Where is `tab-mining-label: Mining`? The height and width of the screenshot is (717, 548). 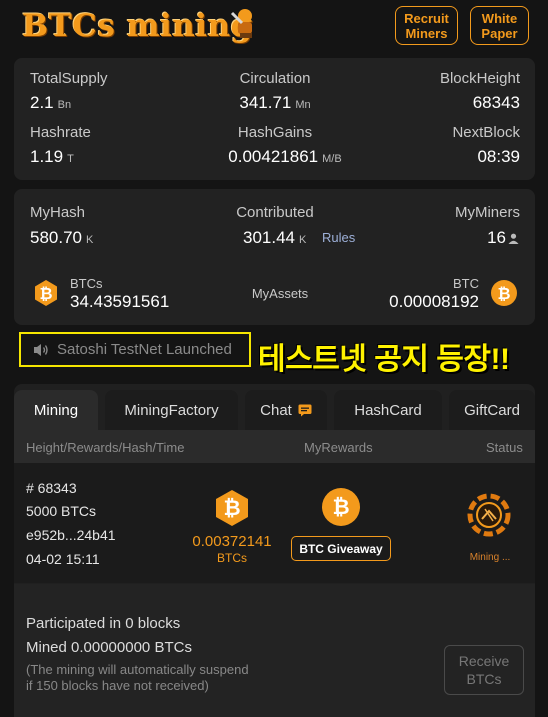
tab-mining-label: Mining is located at coordinates (56, 410).